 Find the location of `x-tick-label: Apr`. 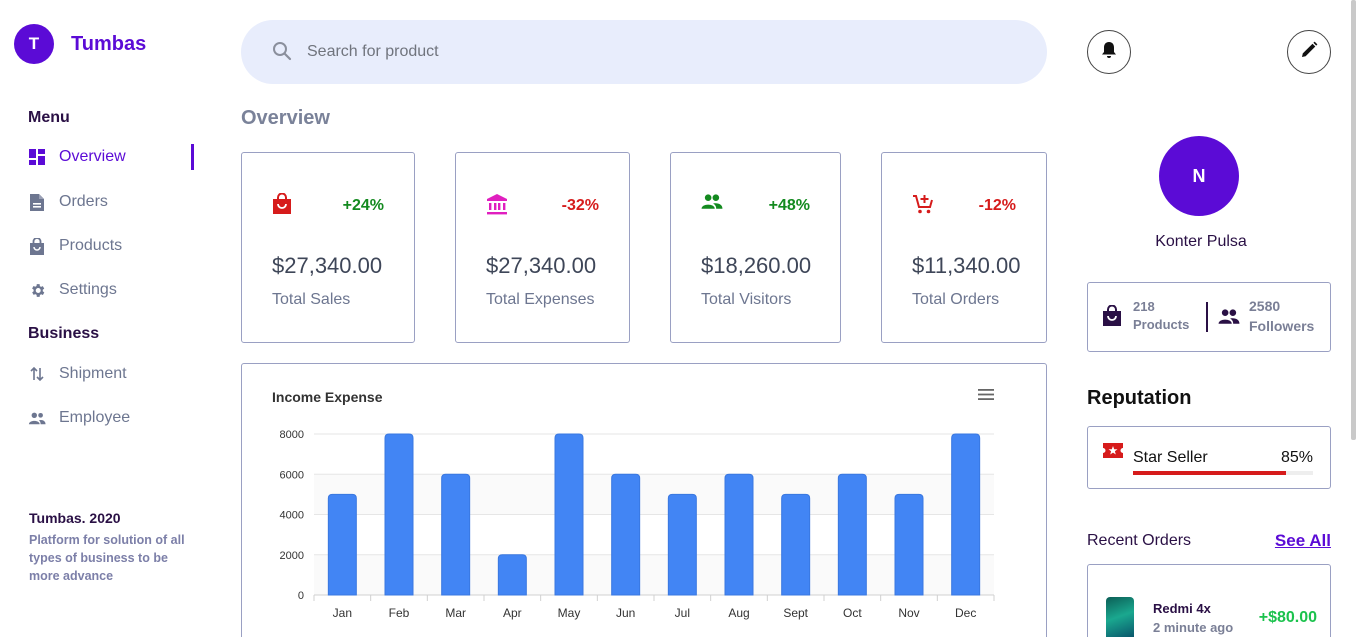

x-tick-label: Apr is located at coordinates (512, 613).